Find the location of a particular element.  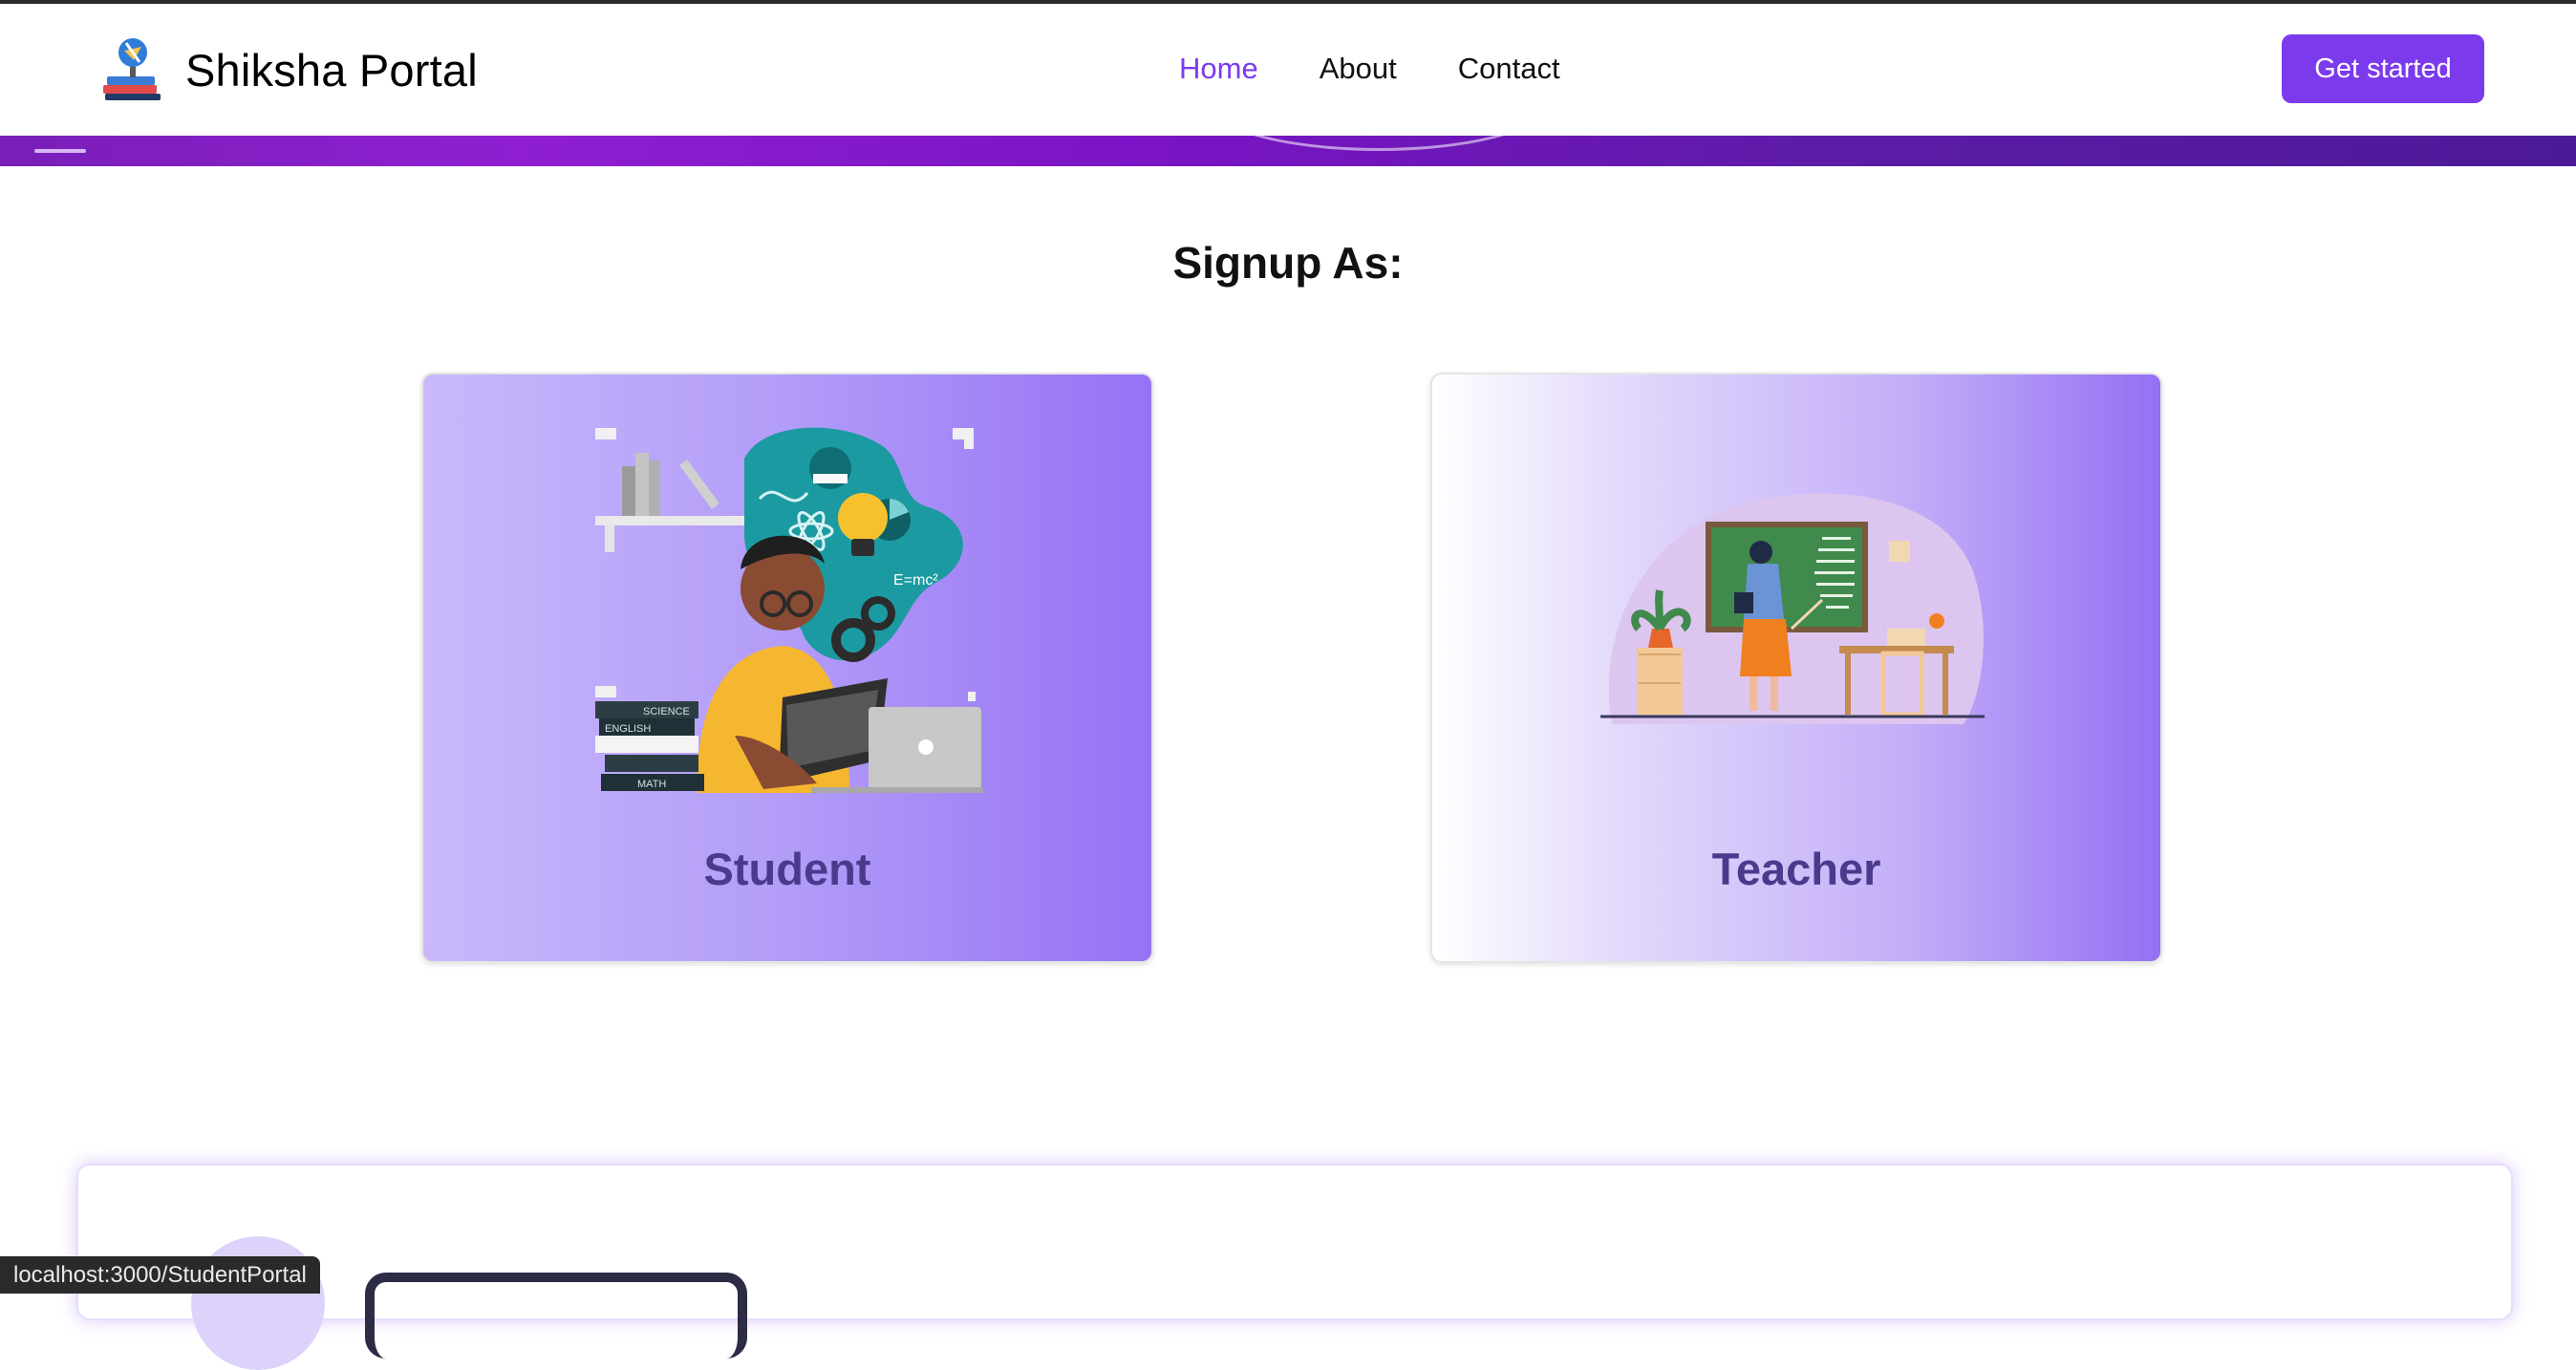

brand-name: Shiksha Portal is located at coordinates (331, 70).